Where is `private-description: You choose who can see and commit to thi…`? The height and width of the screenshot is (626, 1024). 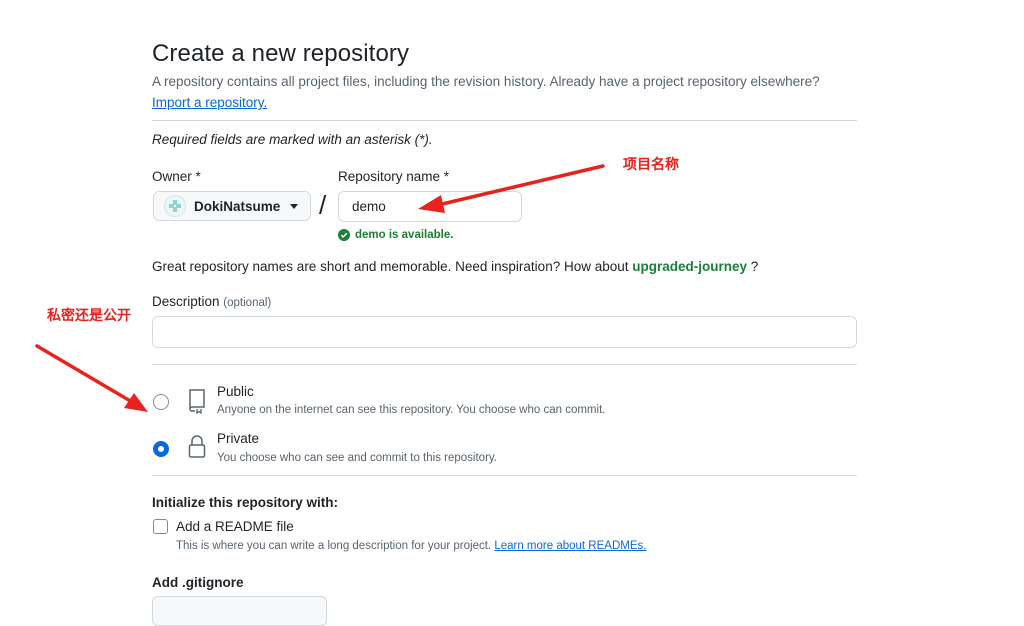
private-description: You choose who can see and commit to thi… is located at coordinates (357, 458).